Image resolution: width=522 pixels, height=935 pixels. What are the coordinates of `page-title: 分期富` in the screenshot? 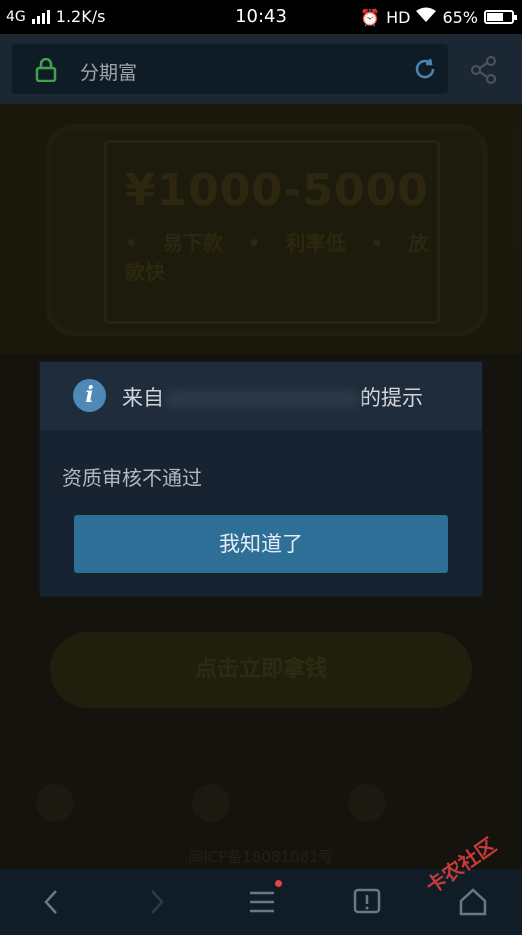 It's located at (109, 73).